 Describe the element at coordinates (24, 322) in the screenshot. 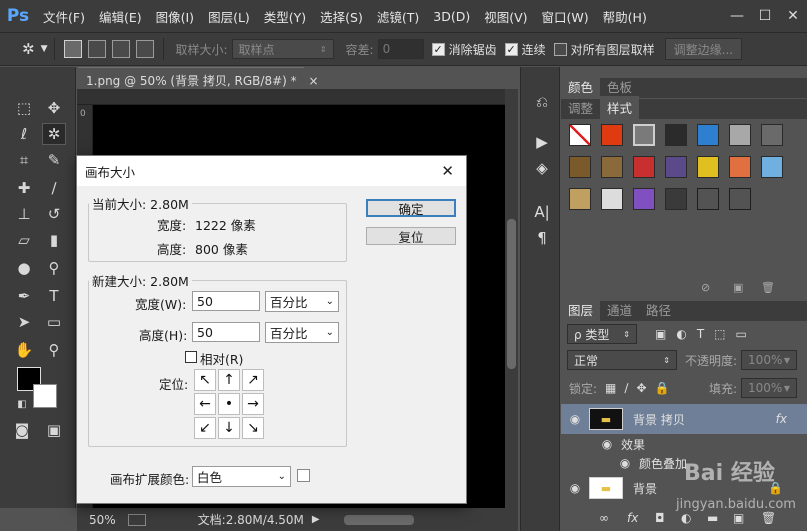

I see `path-selection-icon: ➤` at that location.